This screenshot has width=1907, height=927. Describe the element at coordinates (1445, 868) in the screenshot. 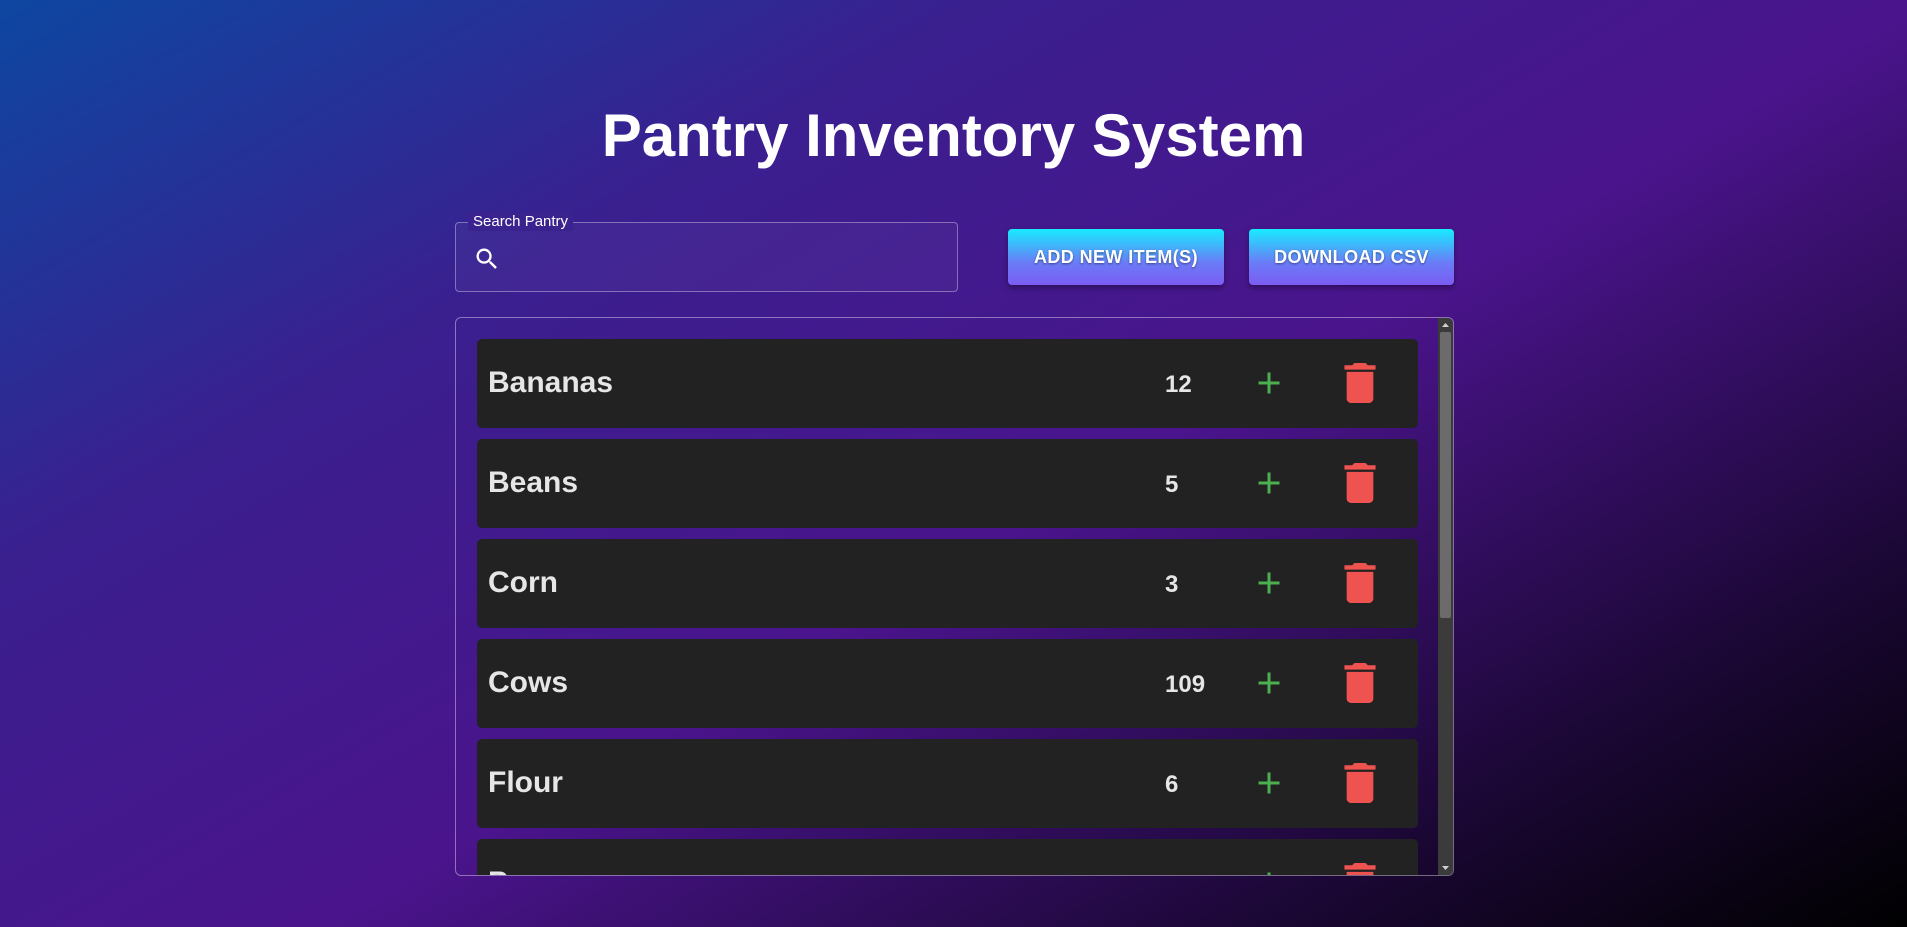

I see `scroll-down-arrow-icon` at that location.